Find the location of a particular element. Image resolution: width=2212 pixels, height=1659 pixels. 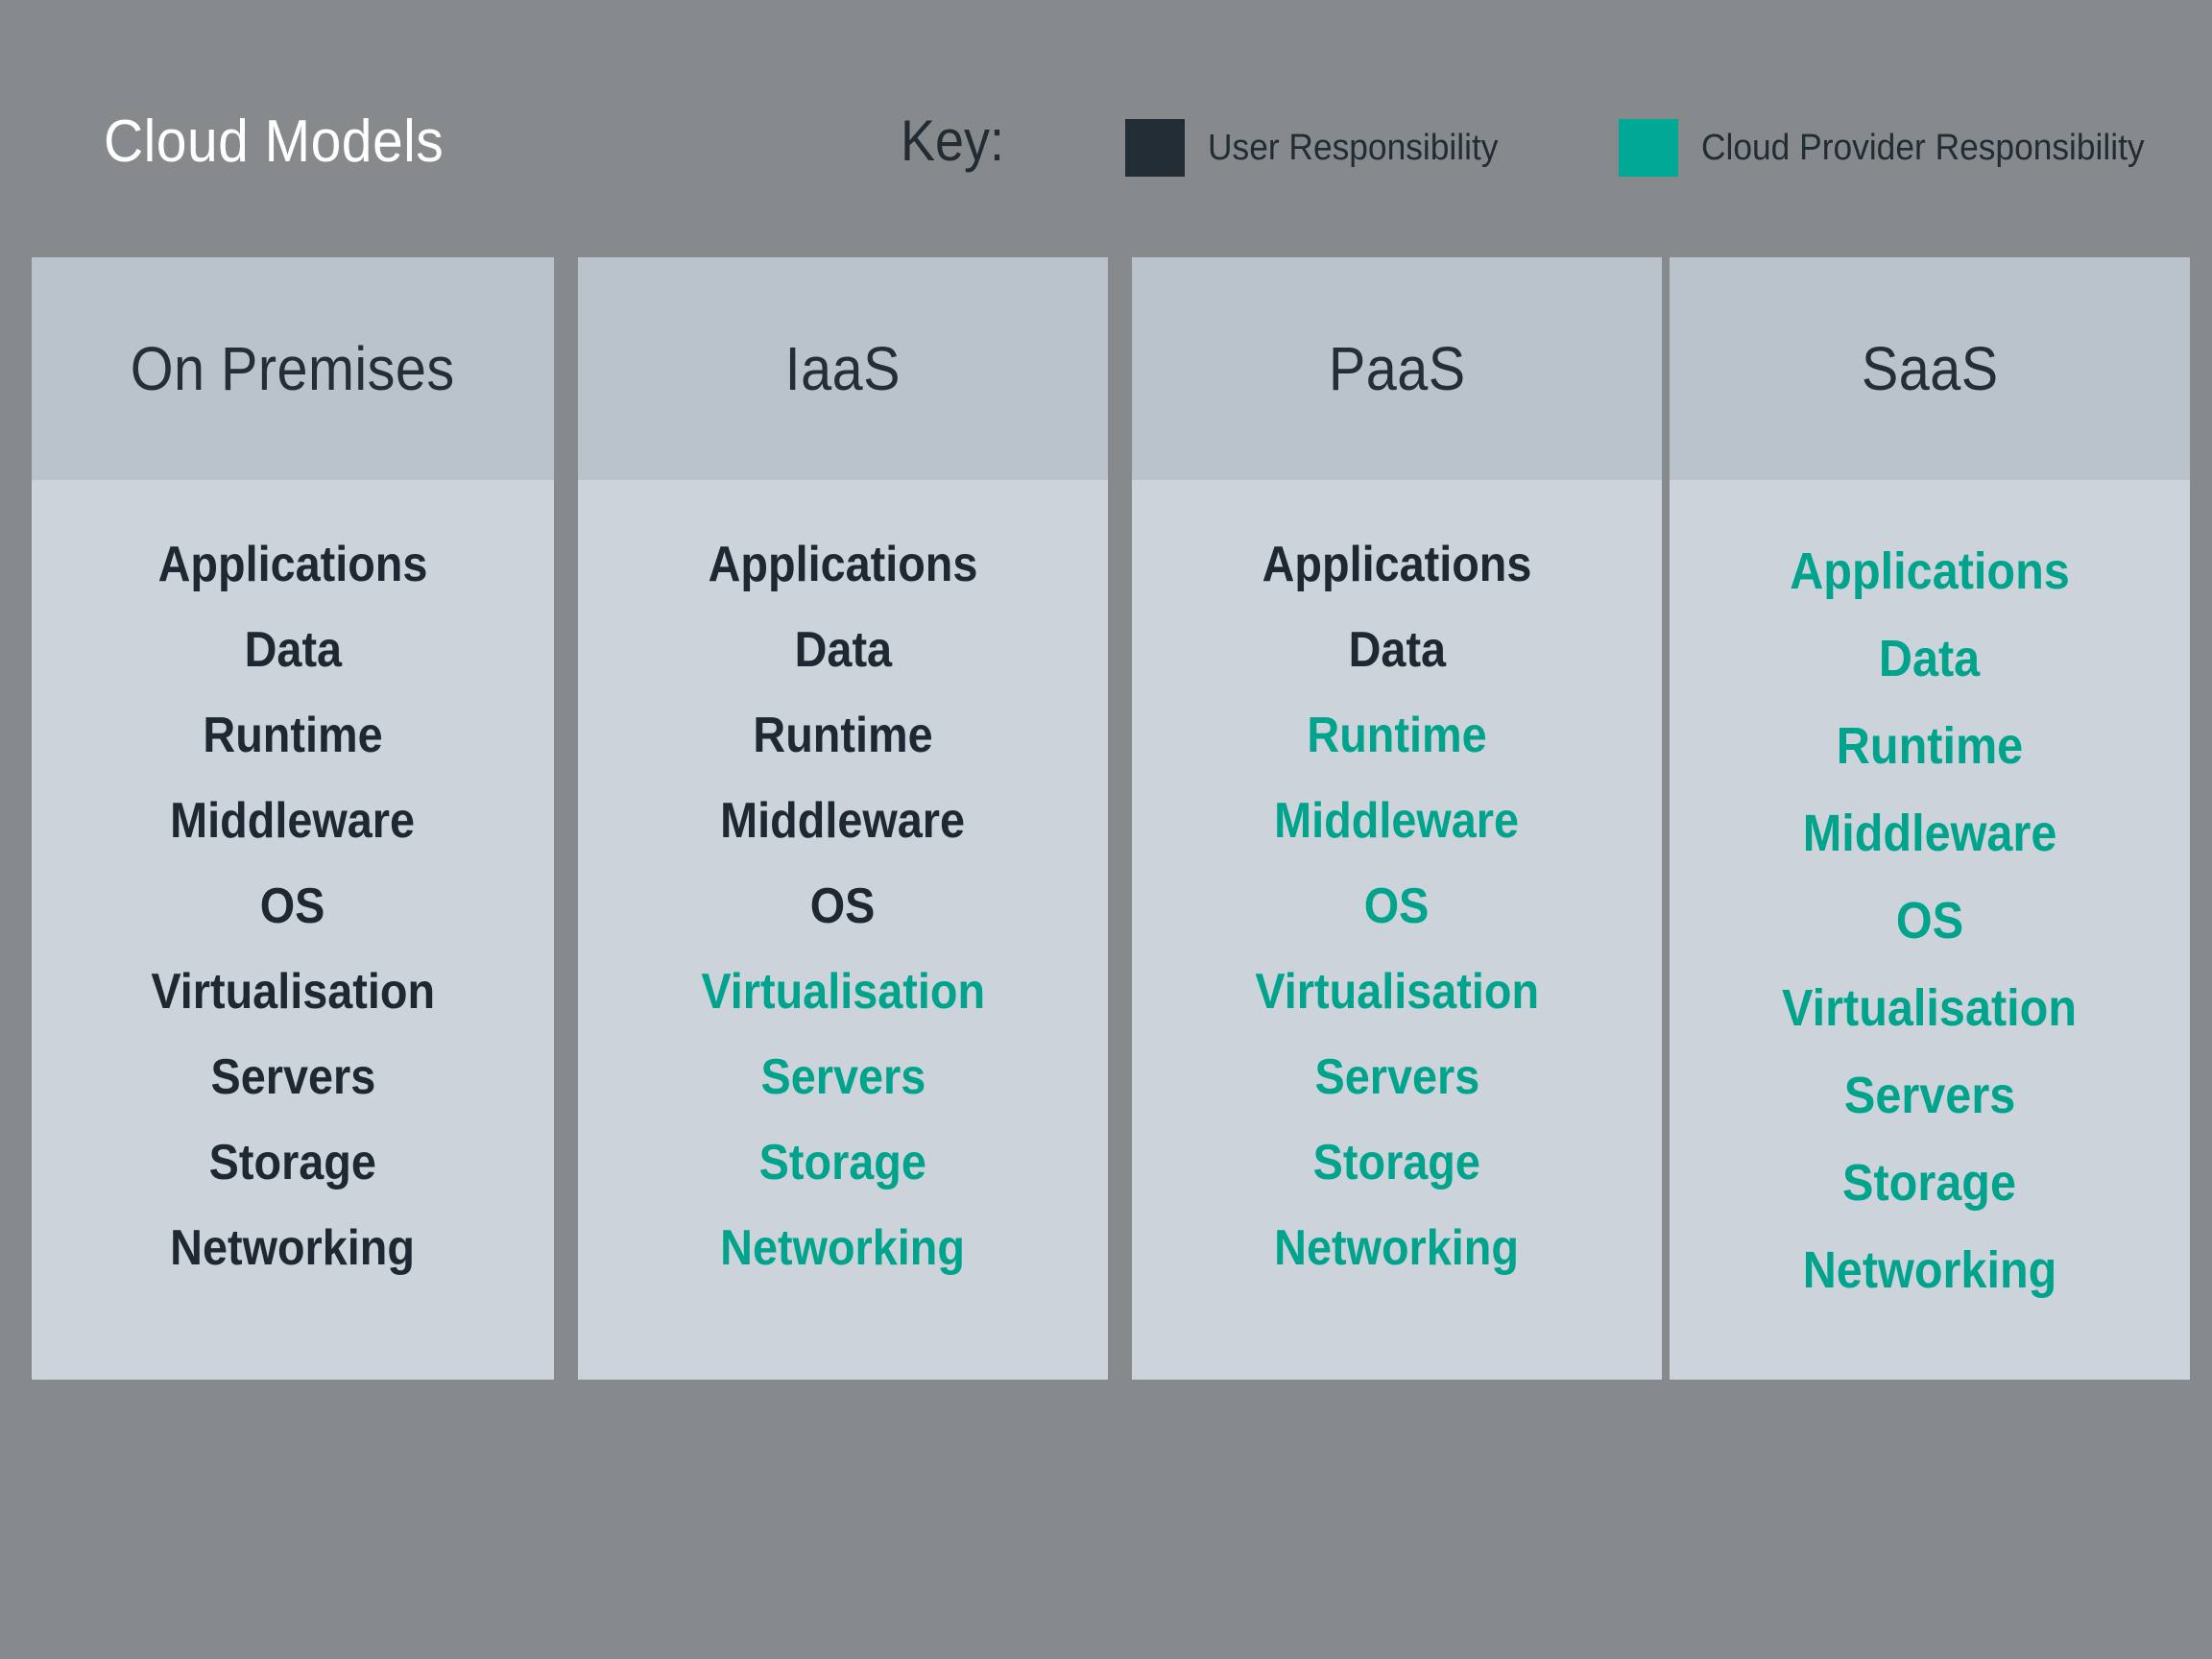

column-header-iaas: IaaS is located at coordinates (843, 368).